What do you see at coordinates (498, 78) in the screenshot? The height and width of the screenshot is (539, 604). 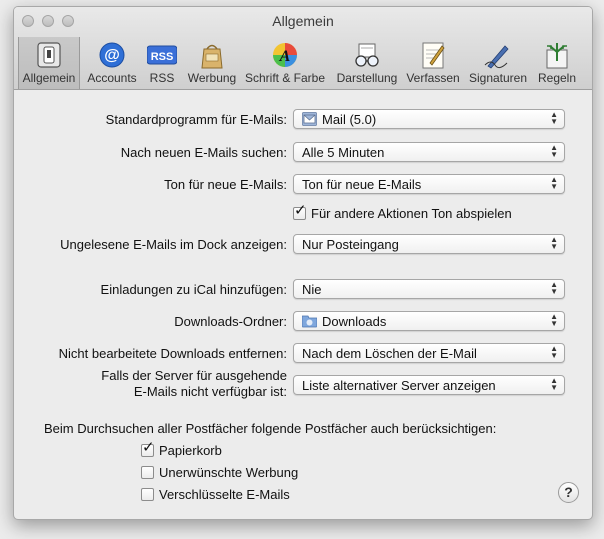 I see `tab-label: Signaturen` at bounding box center [498, 78].